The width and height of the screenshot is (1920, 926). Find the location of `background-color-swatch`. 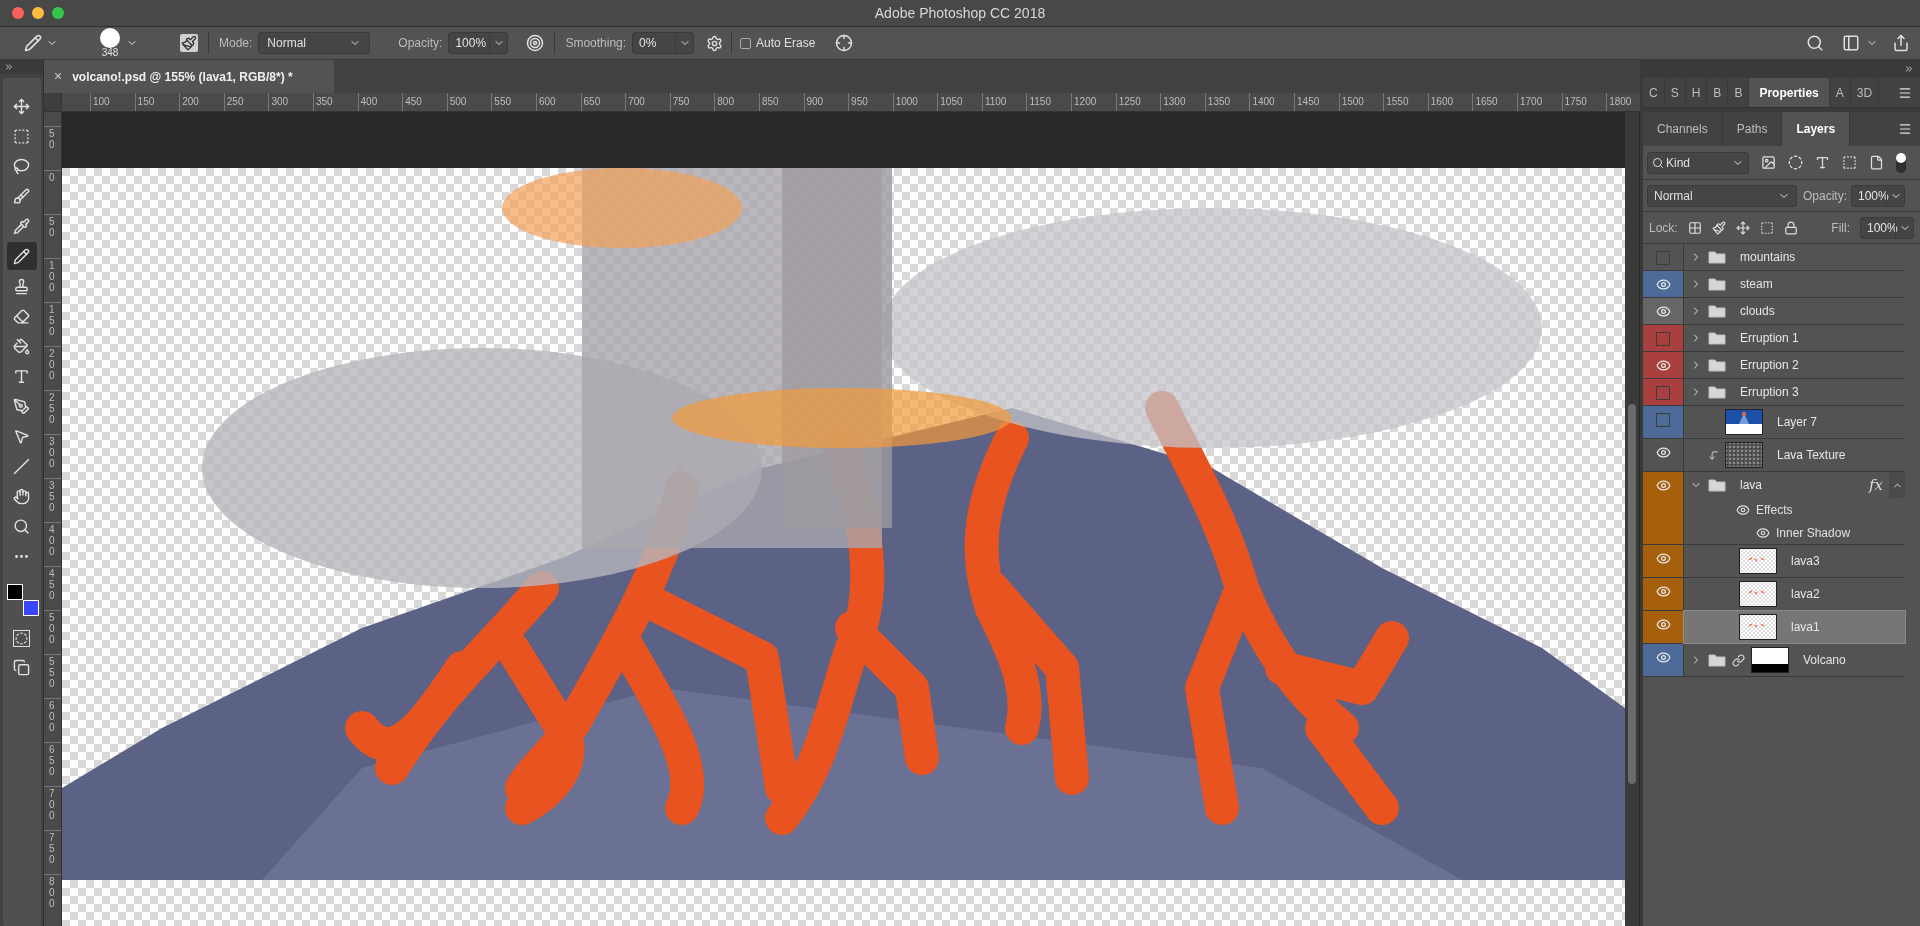

background-color-swatch is located at coordinates (30, 608).